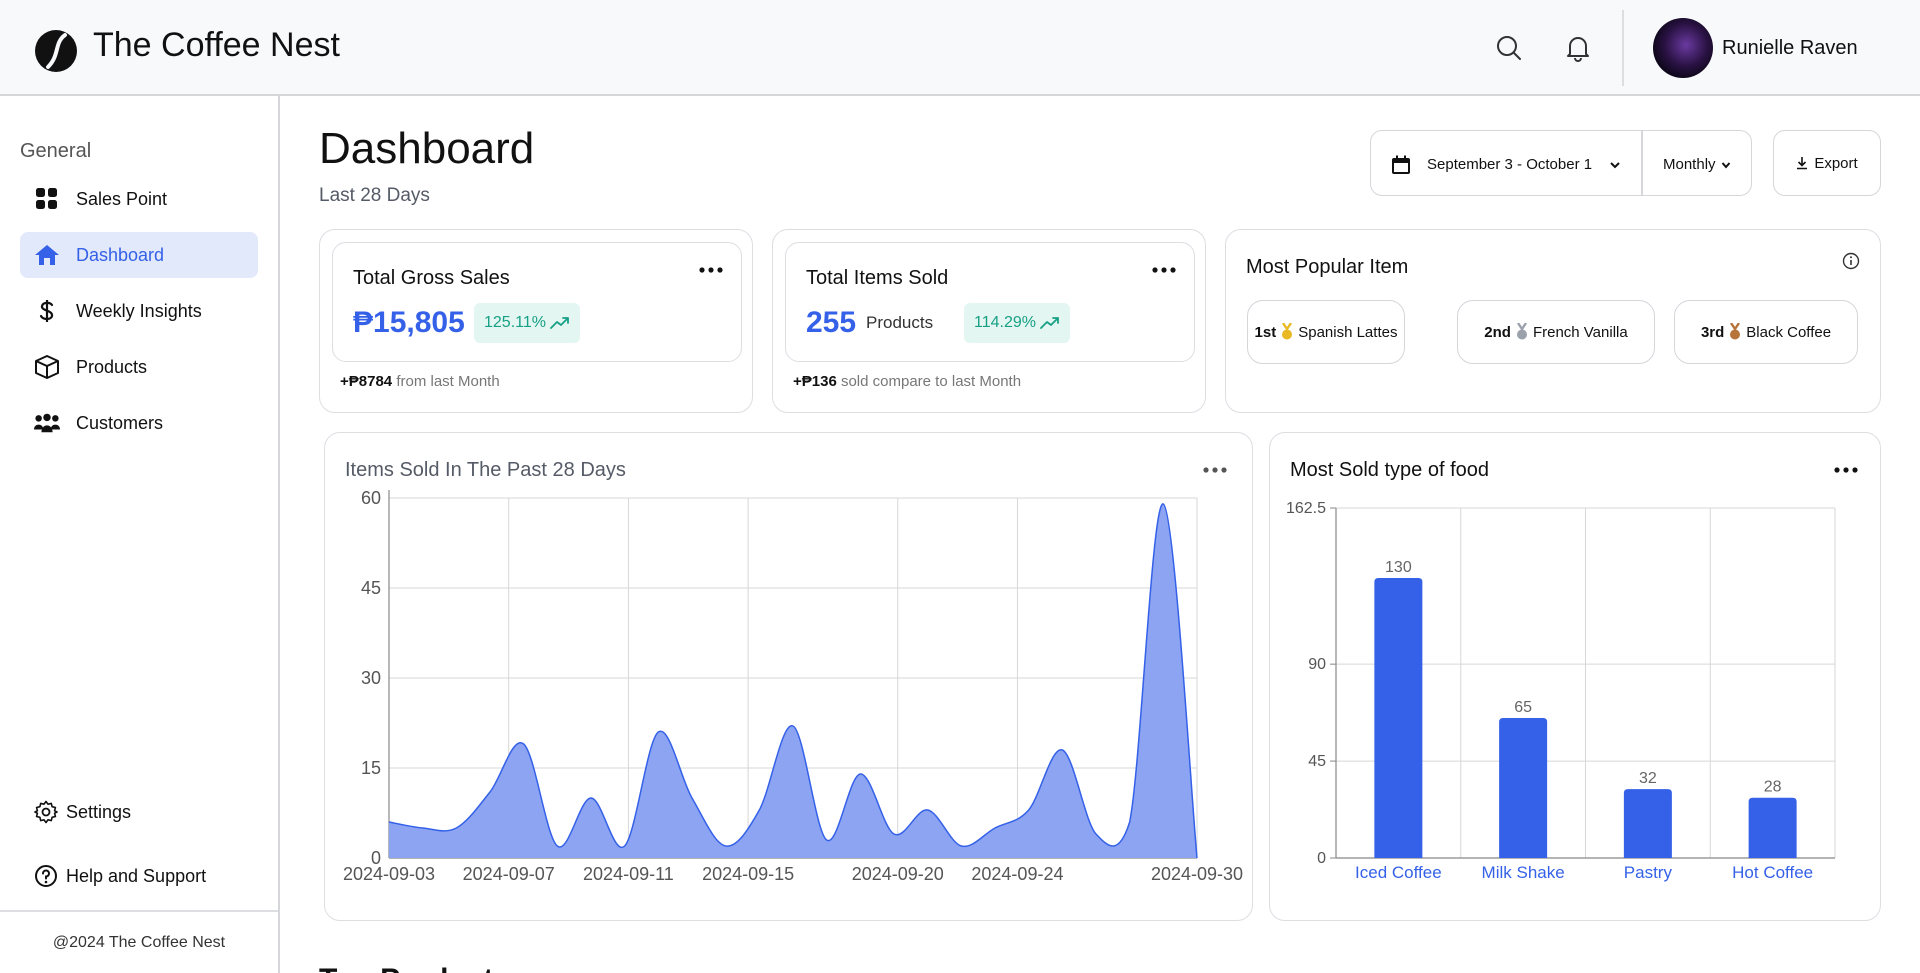 This screenshot has width=1920, height=973. What do you see at coordinates (1509, 48) in the screenshot?
I see `search-icon` at bounding box center [1509, 48].